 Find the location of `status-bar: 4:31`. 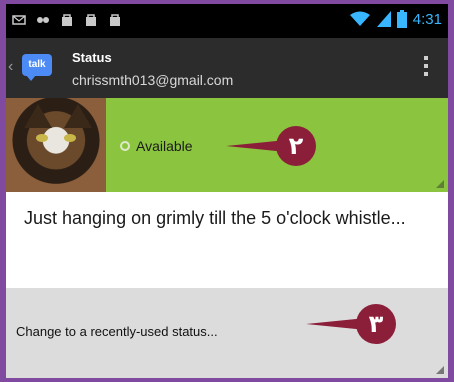

status-bar: 4:31 is located at coordinates (227, 21).